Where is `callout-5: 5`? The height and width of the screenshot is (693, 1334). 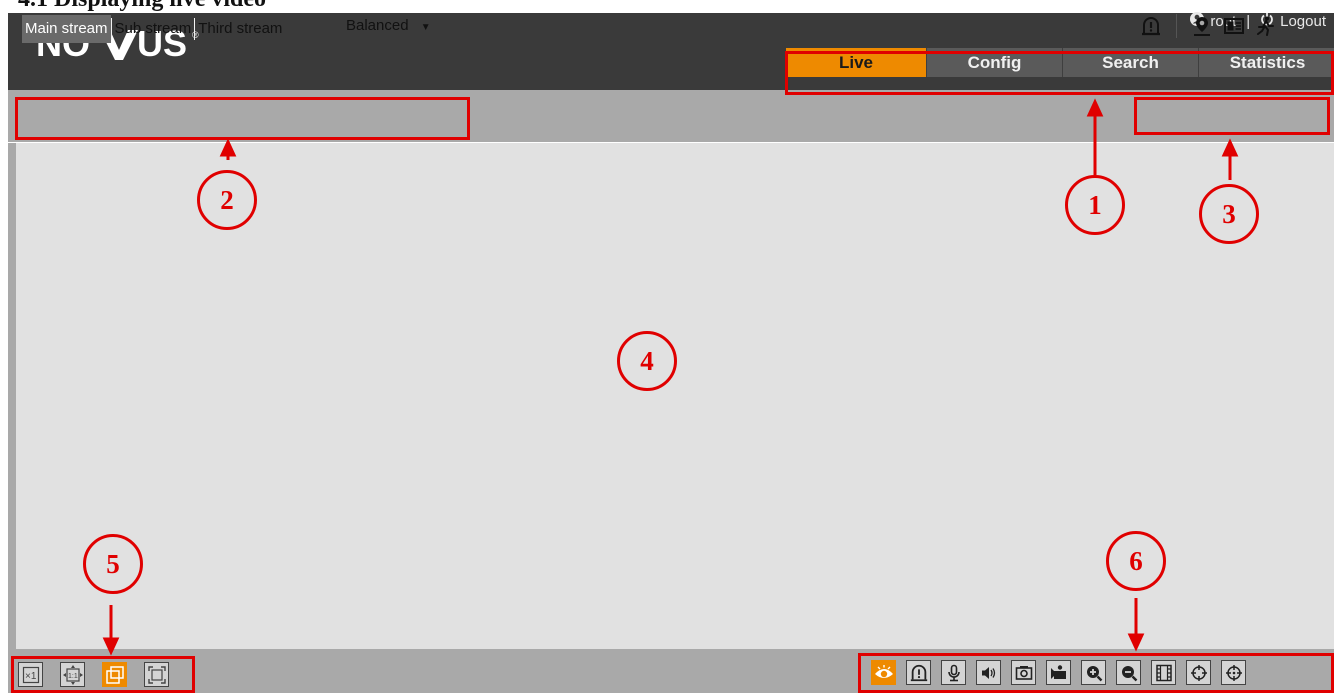
callout-5: 5 is located at coordinates (113, 564).